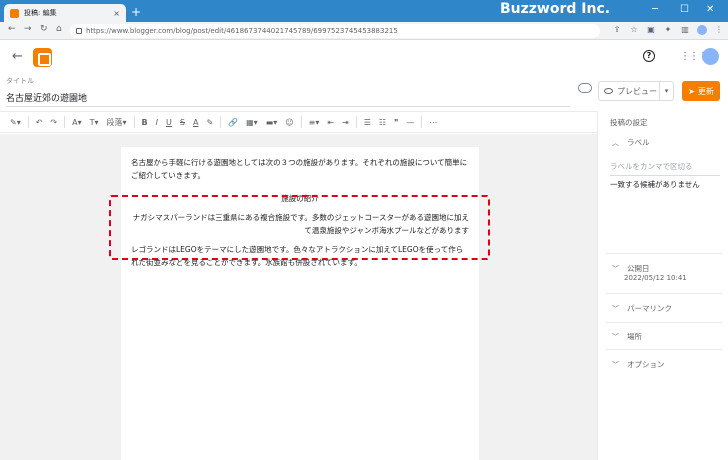  I want to click on location-section-toggle: ﹀ 場所, so click(627, 336).